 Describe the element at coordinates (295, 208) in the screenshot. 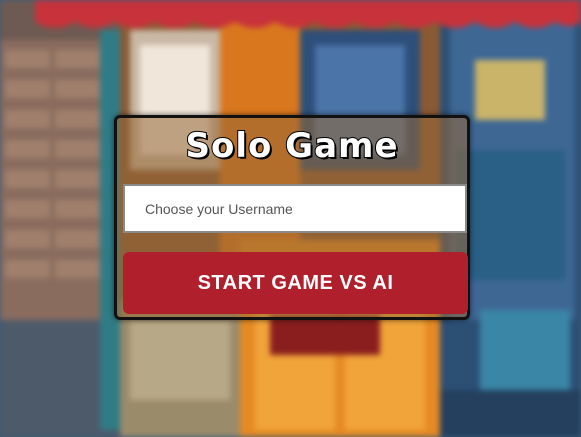

I see `username-input` at that location.